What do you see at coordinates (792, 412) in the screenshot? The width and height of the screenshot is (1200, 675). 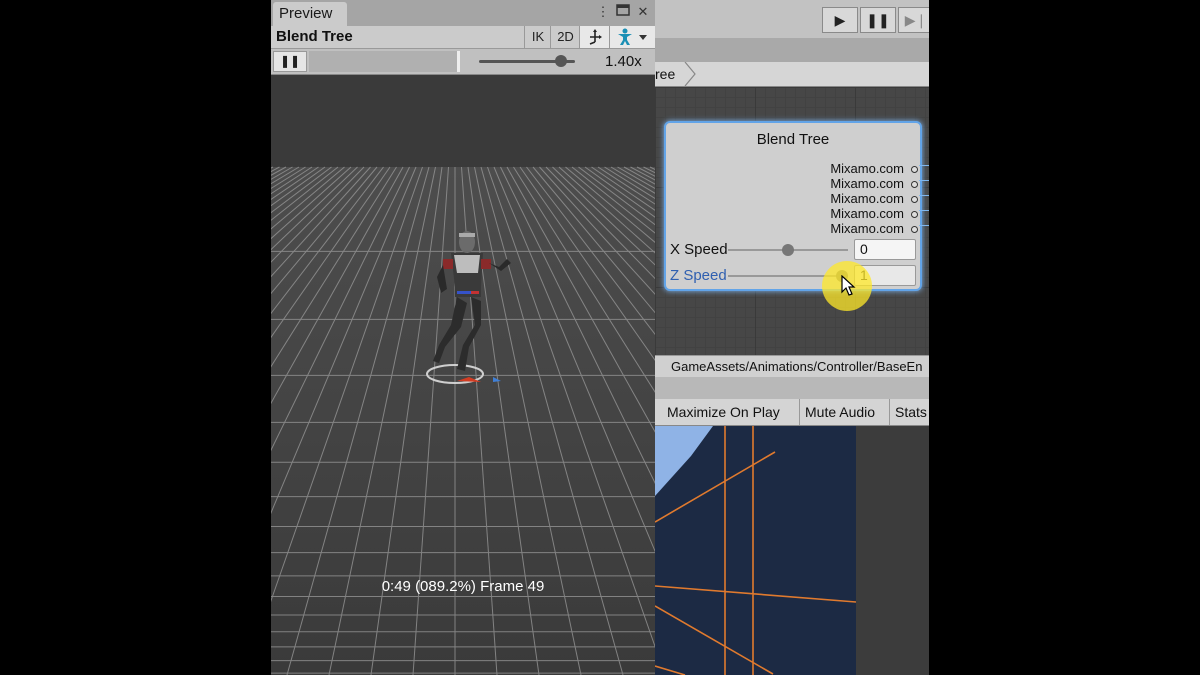 I see `game-toolbar: Maximize On Play Mute Audio Stats` at bounding box center [792, 412].